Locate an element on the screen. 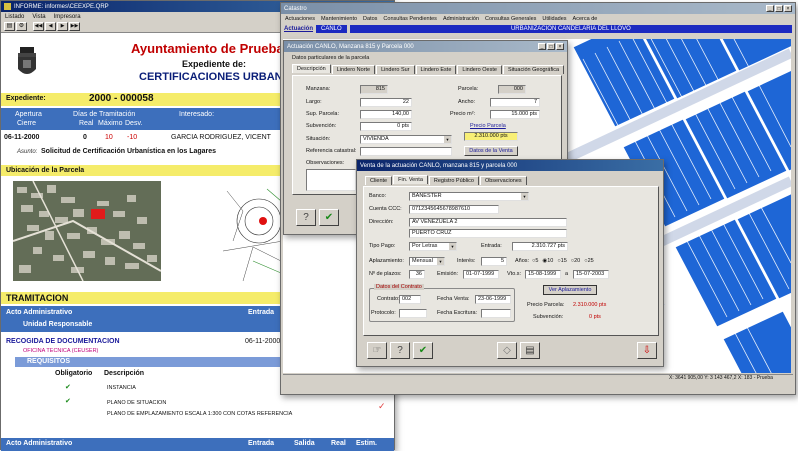  next-page-button: ▶ is located at coordinates (62, 26).